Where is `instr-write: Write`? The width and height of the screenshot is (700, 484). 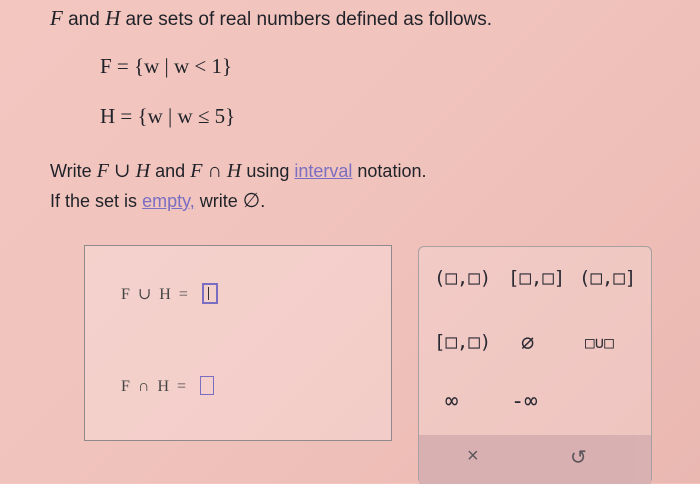 instr-write: Write is located at coordinates (71, 171).